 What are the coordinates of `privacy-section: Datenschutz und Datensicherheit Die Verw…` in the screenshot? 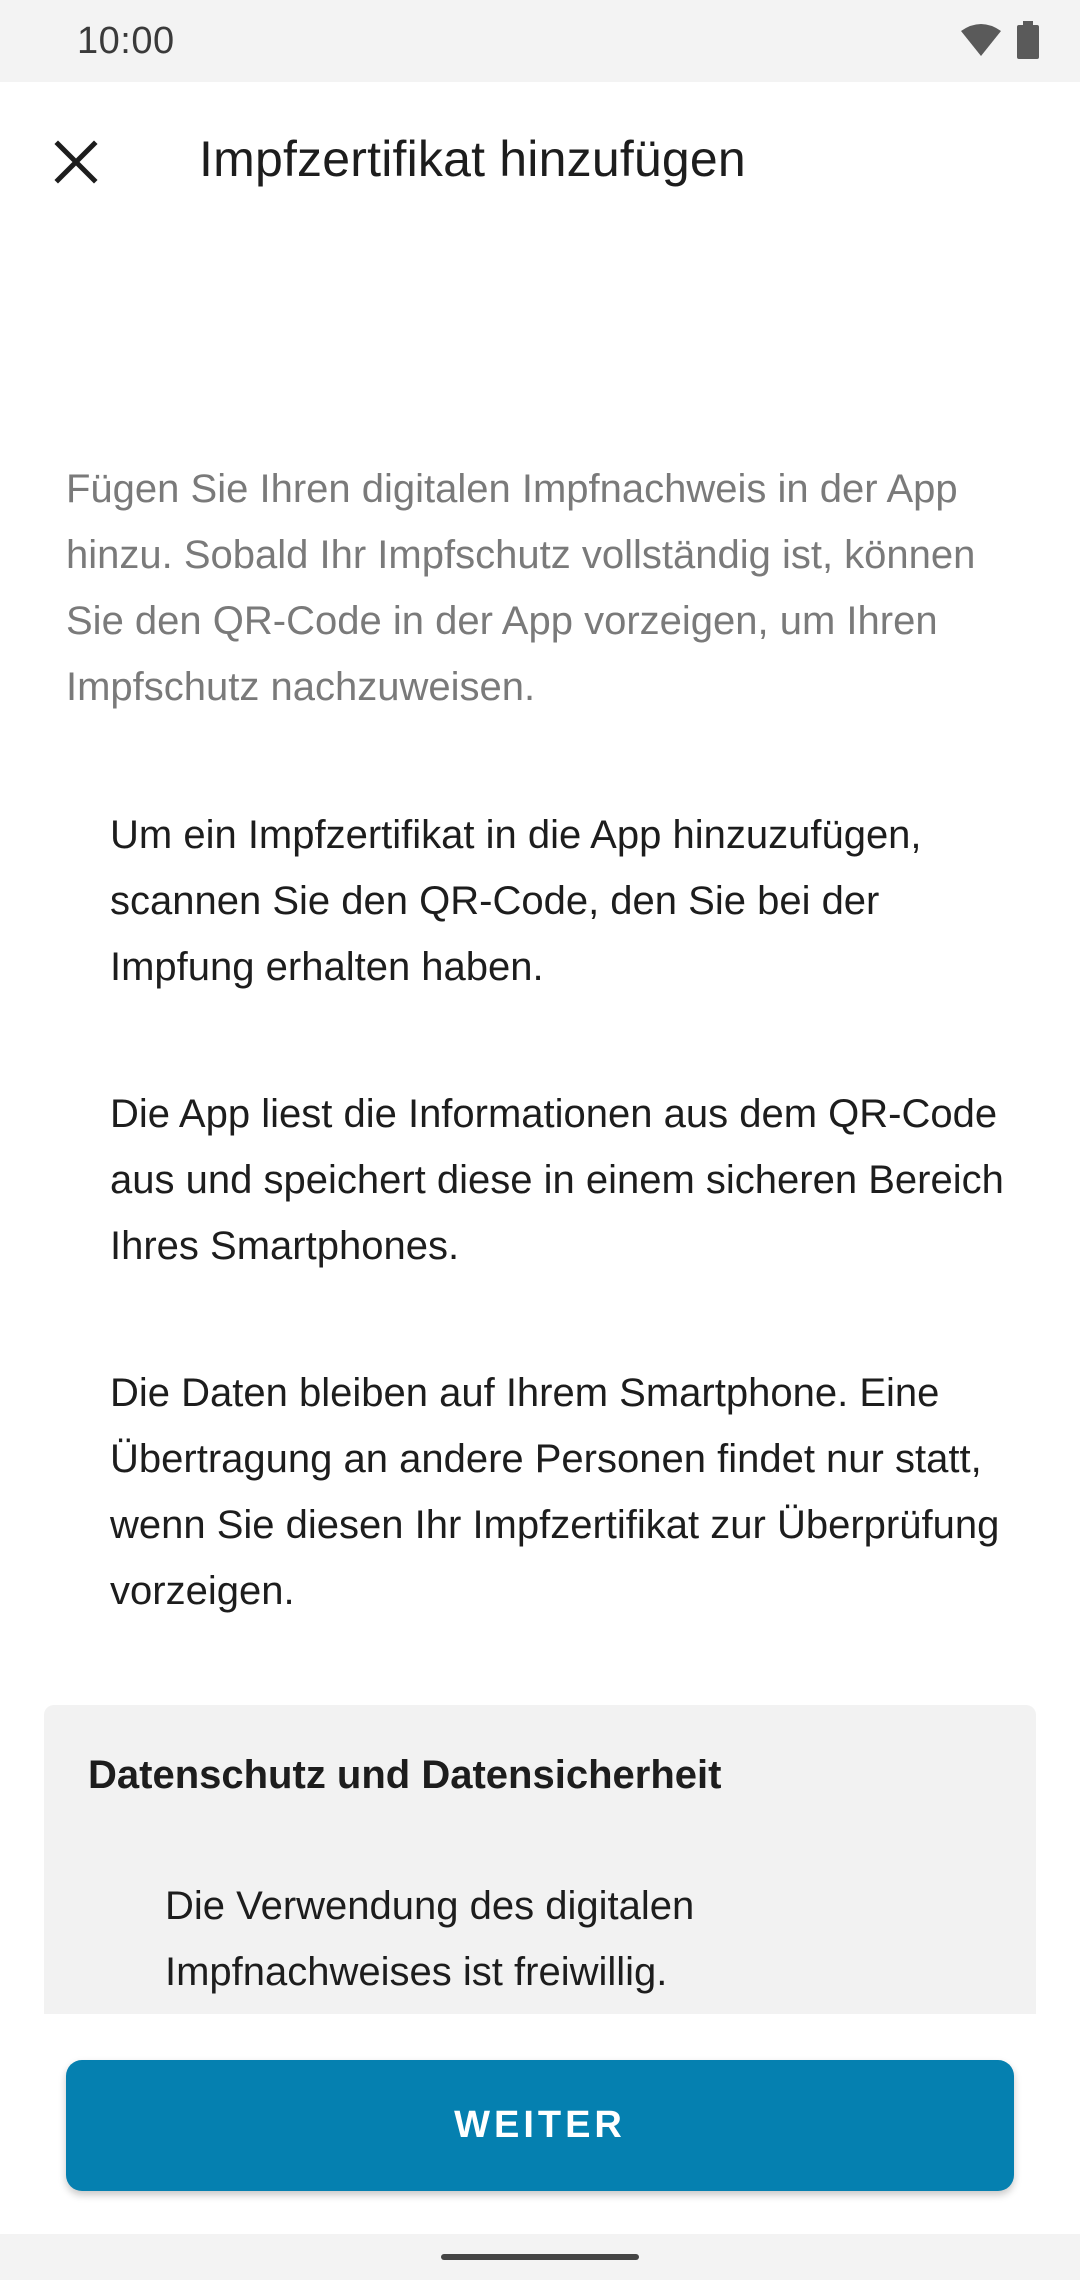 It's located at (540, 1859).